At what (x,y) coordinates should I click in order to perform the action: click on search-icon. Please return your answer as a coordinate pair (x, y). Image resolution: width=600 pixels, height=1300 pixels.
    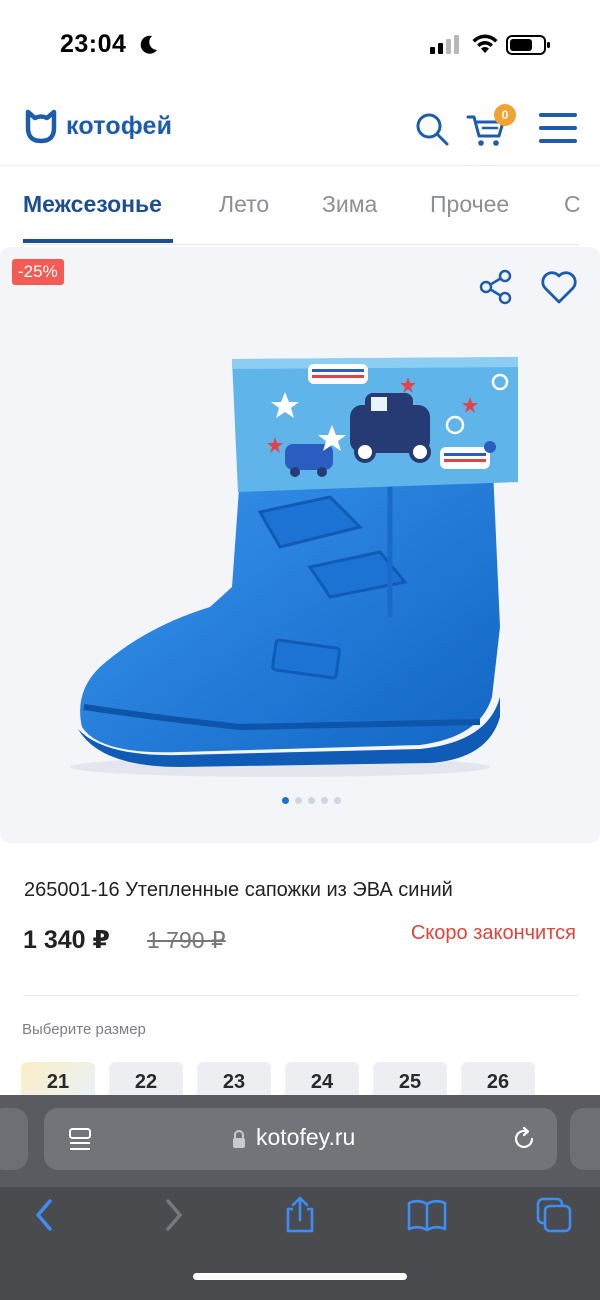
    Looking at the image, I should click on (432, 129).